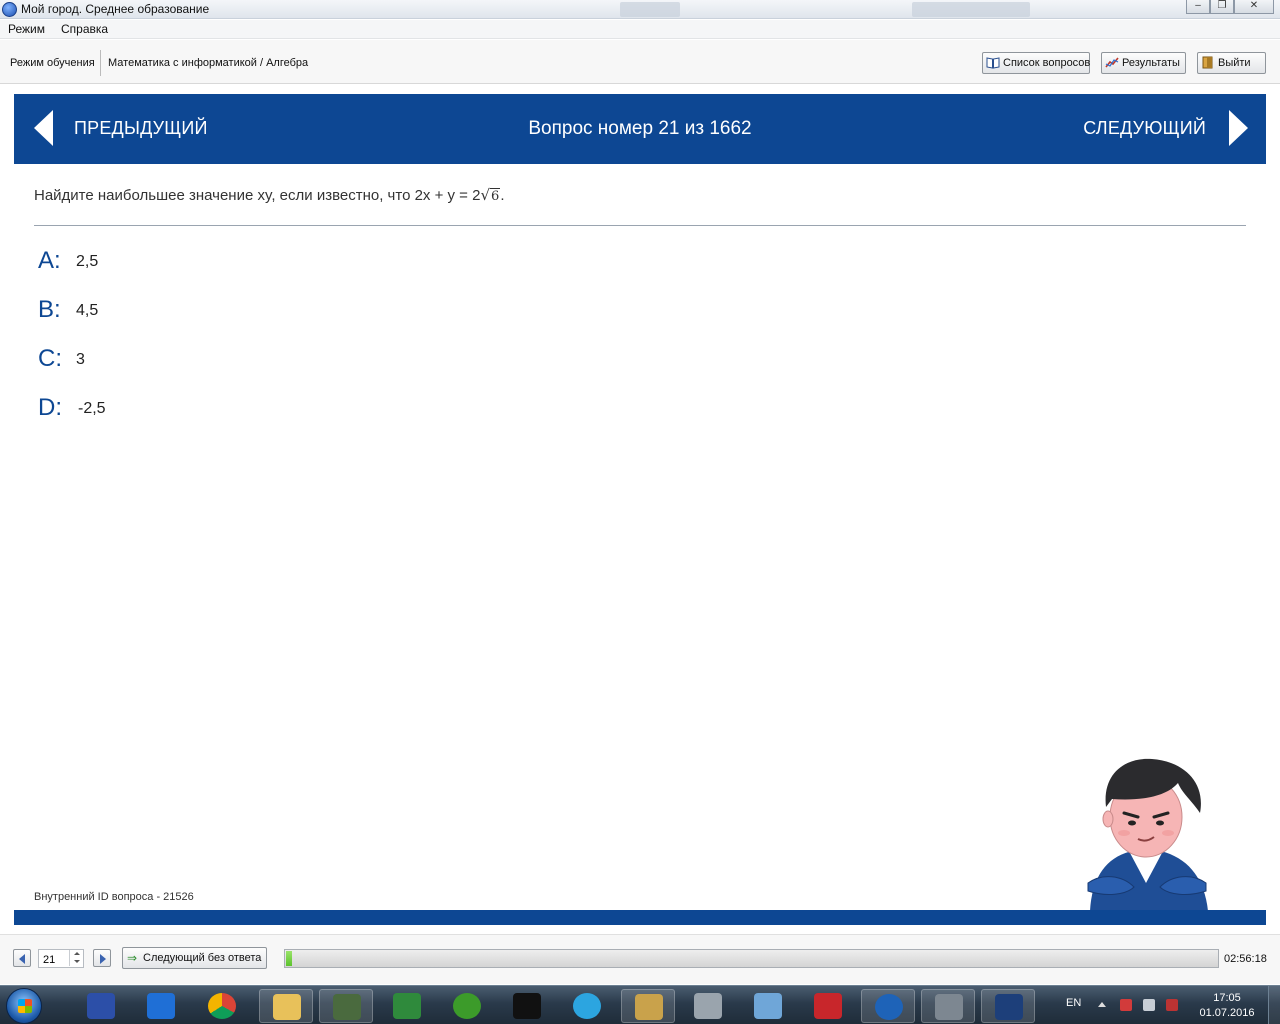  I want to click on breadcrumb-mode: Режим обучения, so click(52, 63).